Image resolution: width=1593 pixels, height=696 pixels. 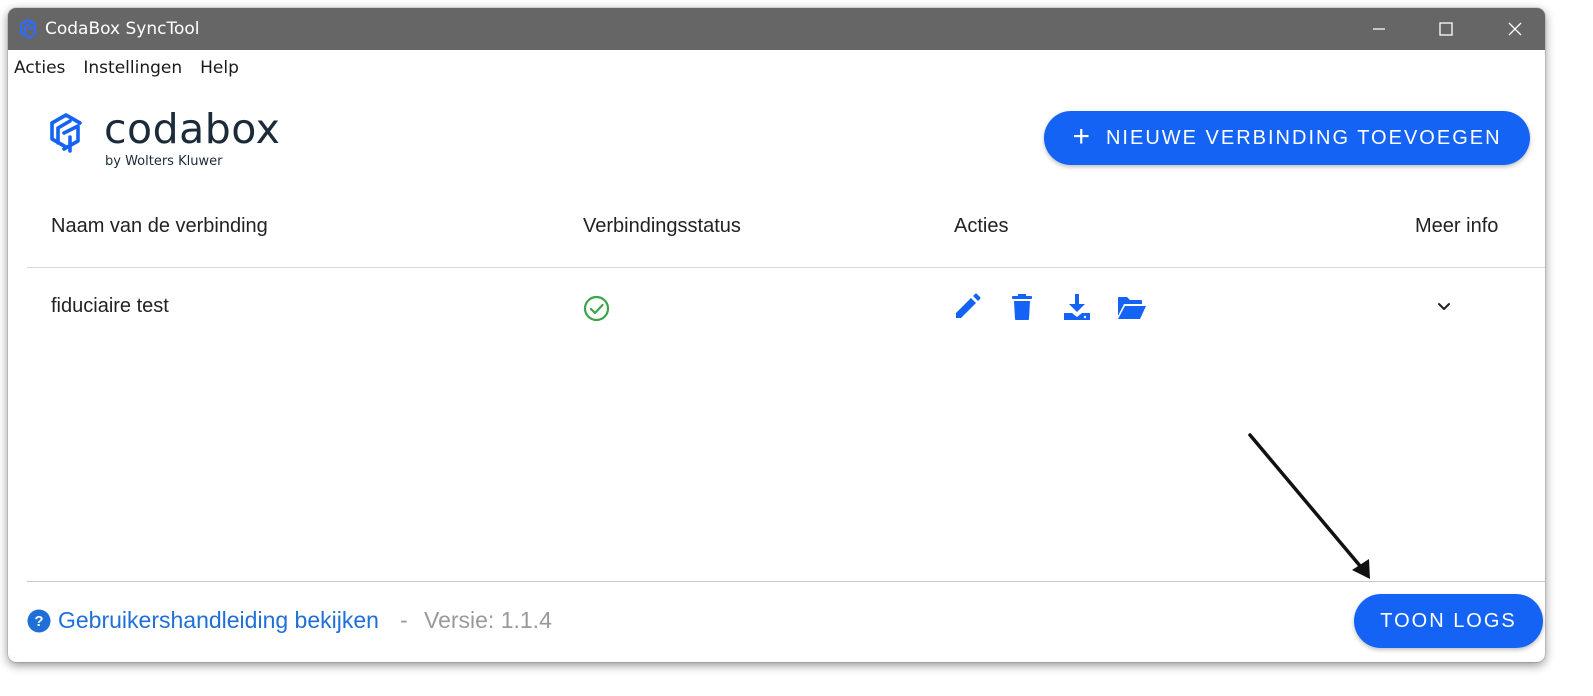 I want to click on check-circle-icon, so click(x=596, y=308).